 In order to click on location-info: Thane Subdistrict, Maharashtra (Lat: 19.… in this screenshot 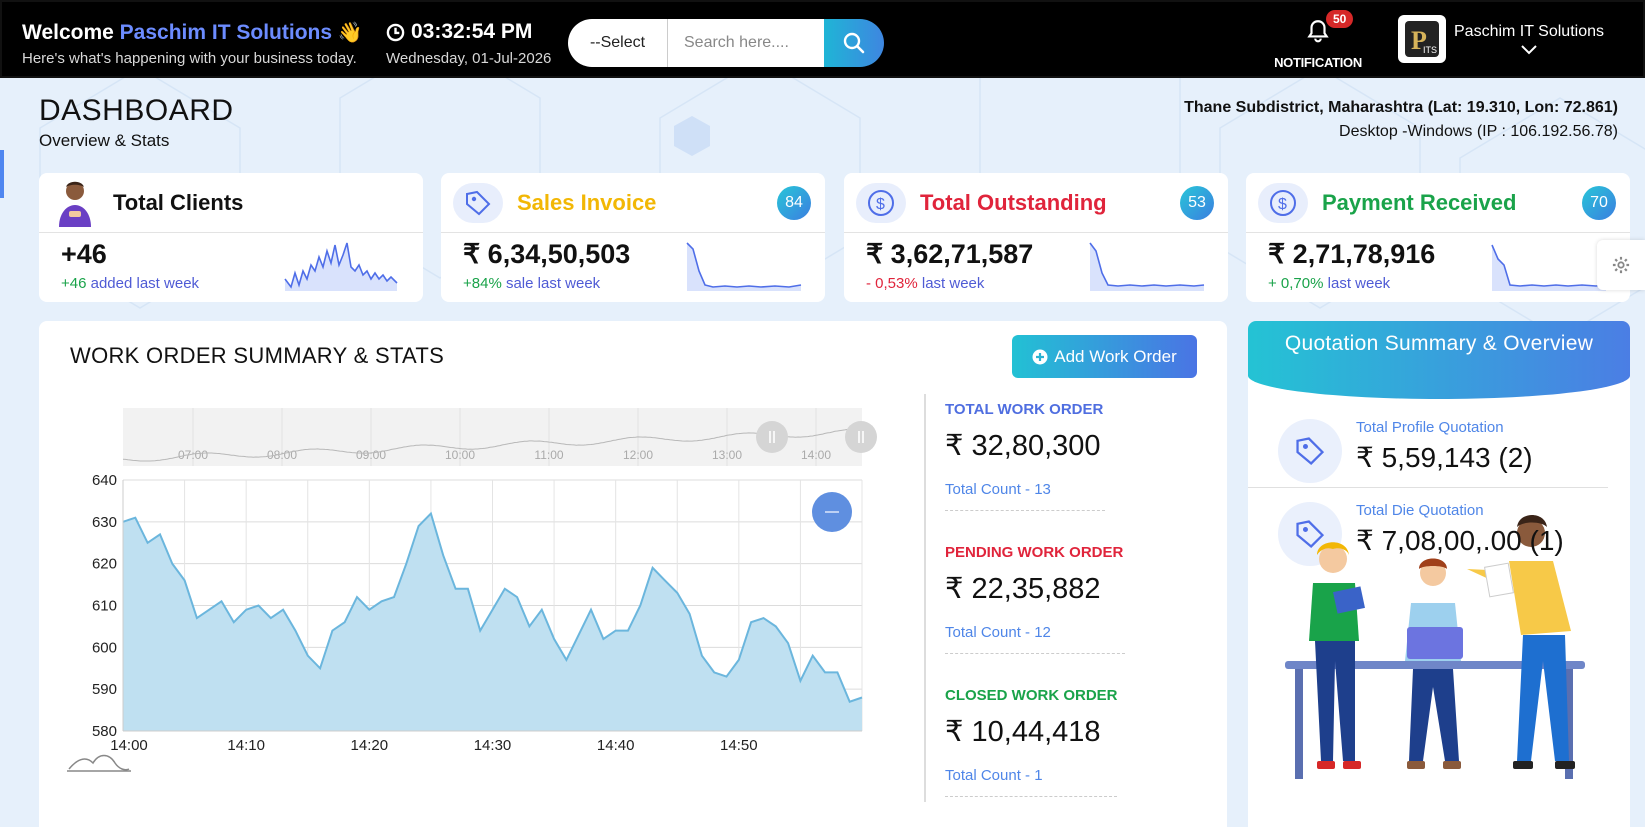, I will do `click(1401, 107)`.